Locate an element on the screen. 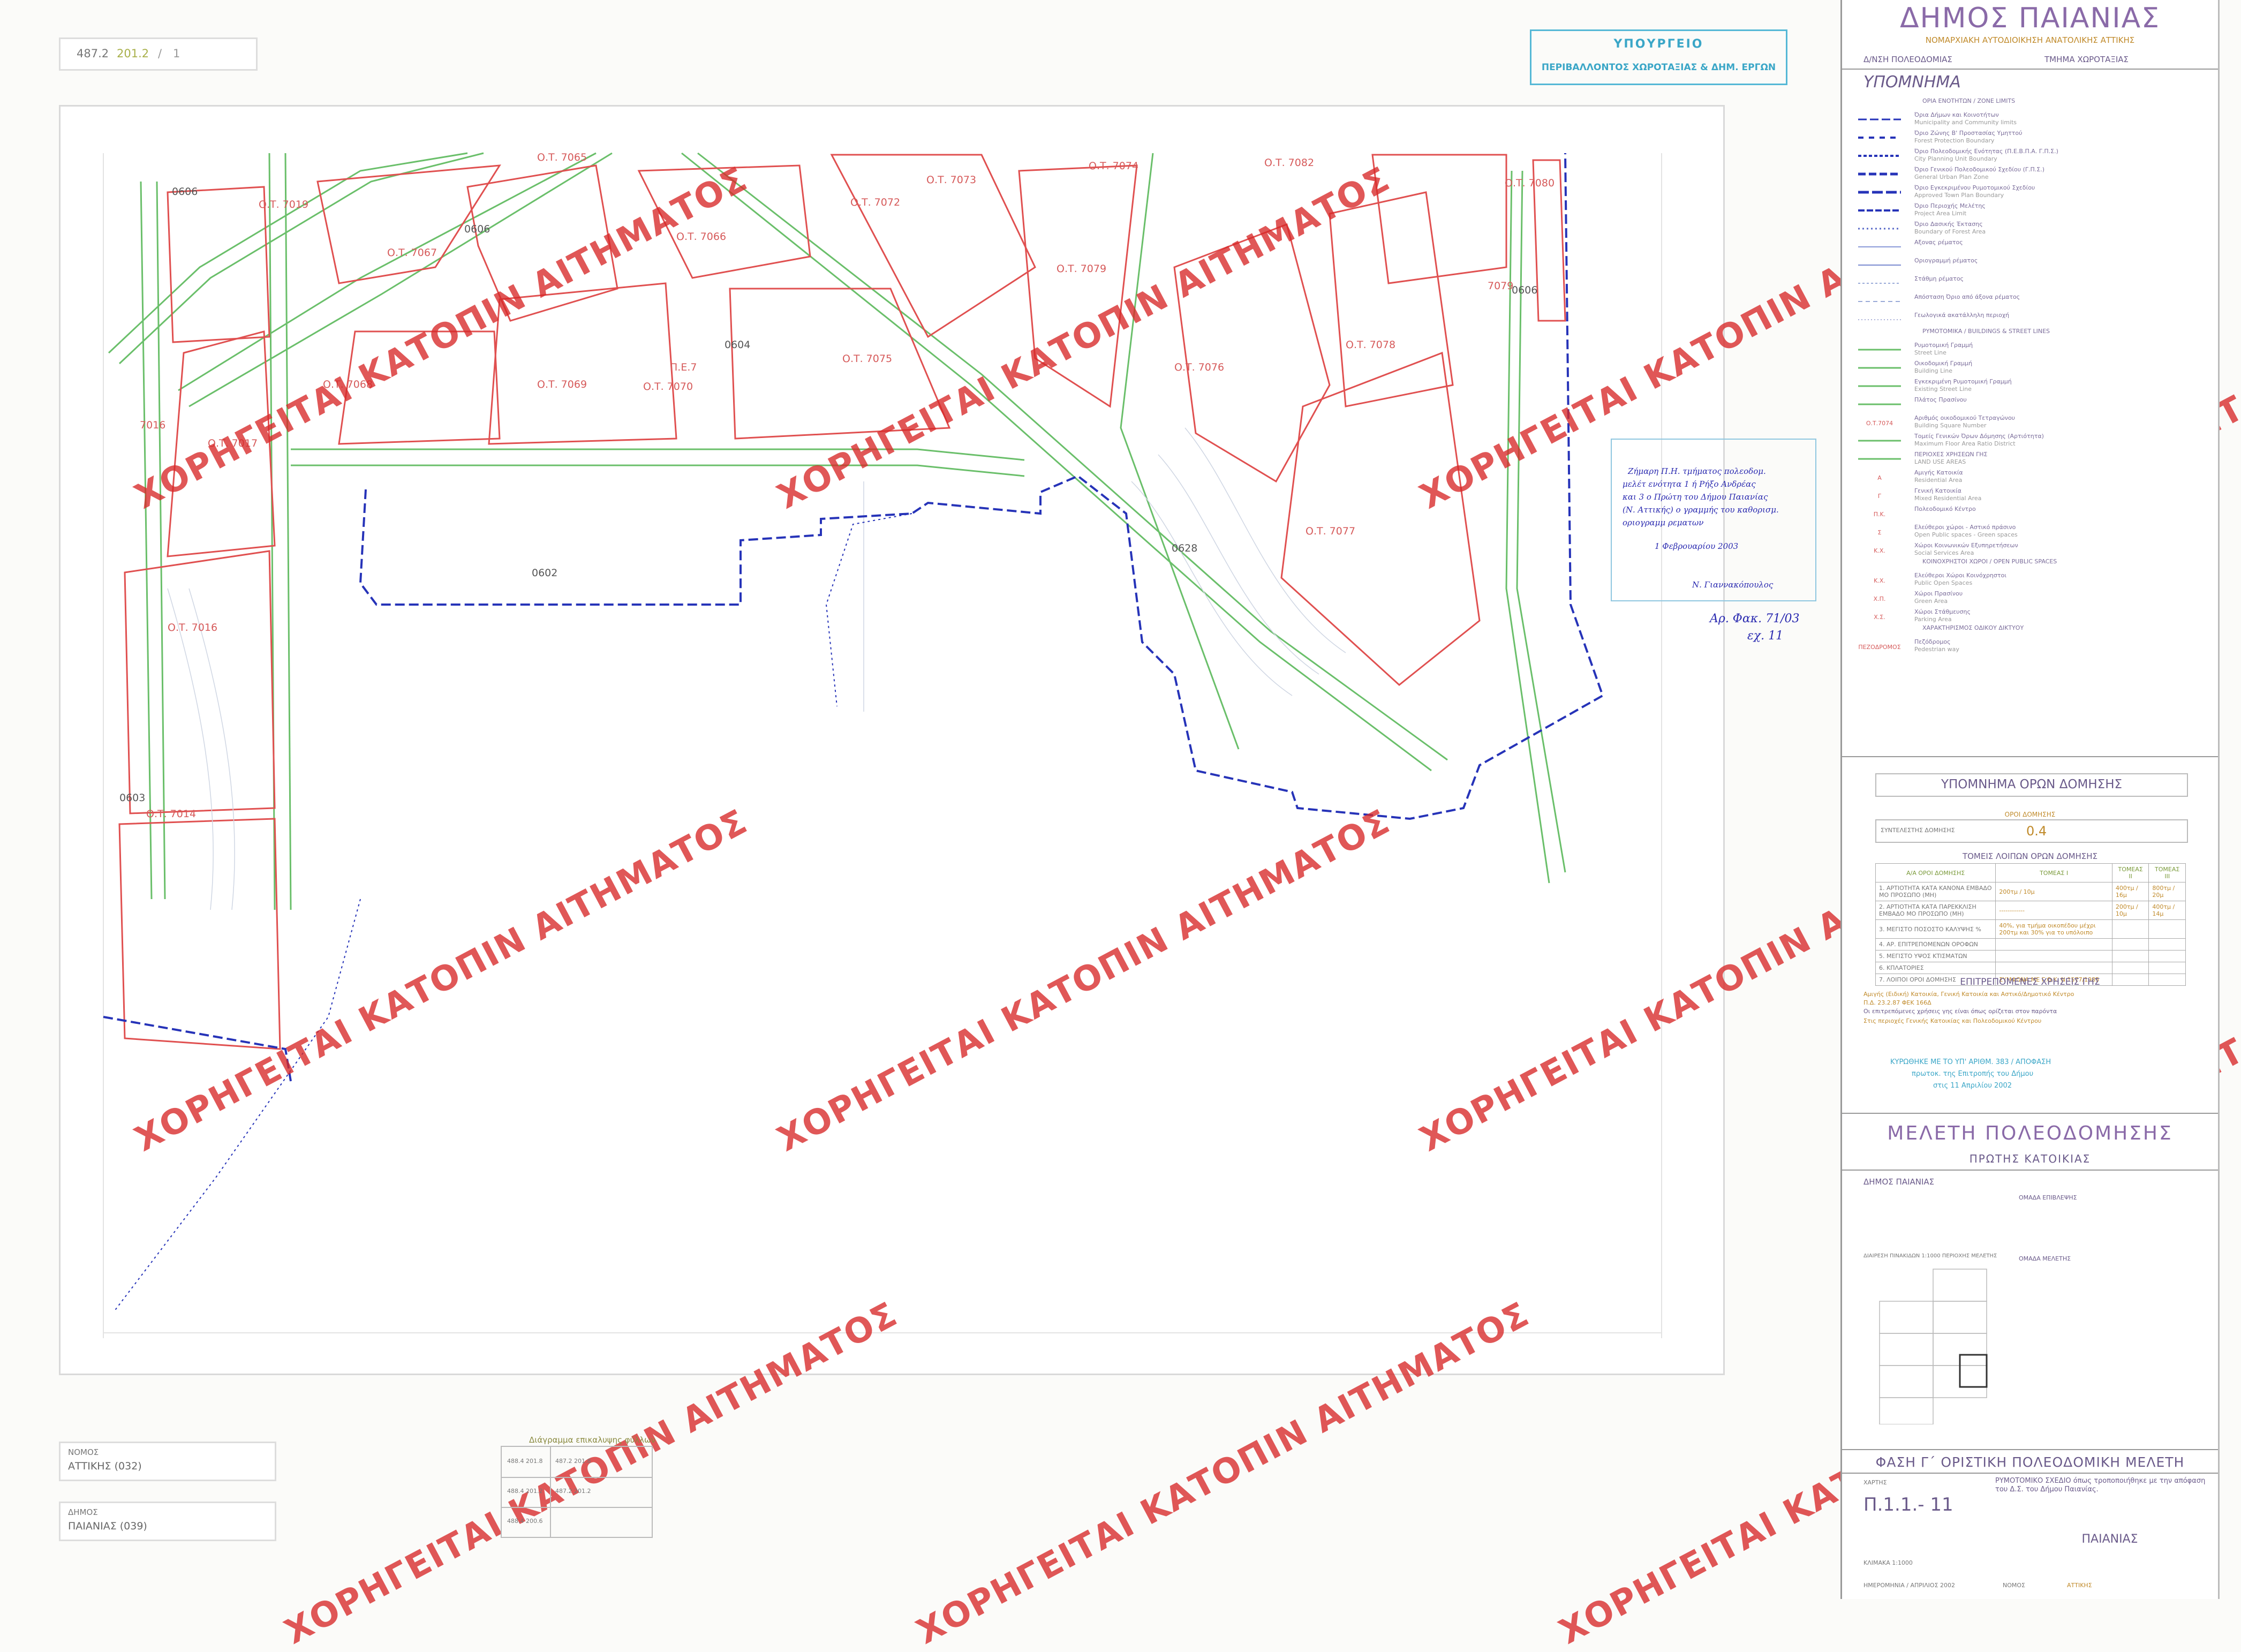 This screenshot has height=1652, width=2241. legend-code: Α is located at coordinates (1879, 477).